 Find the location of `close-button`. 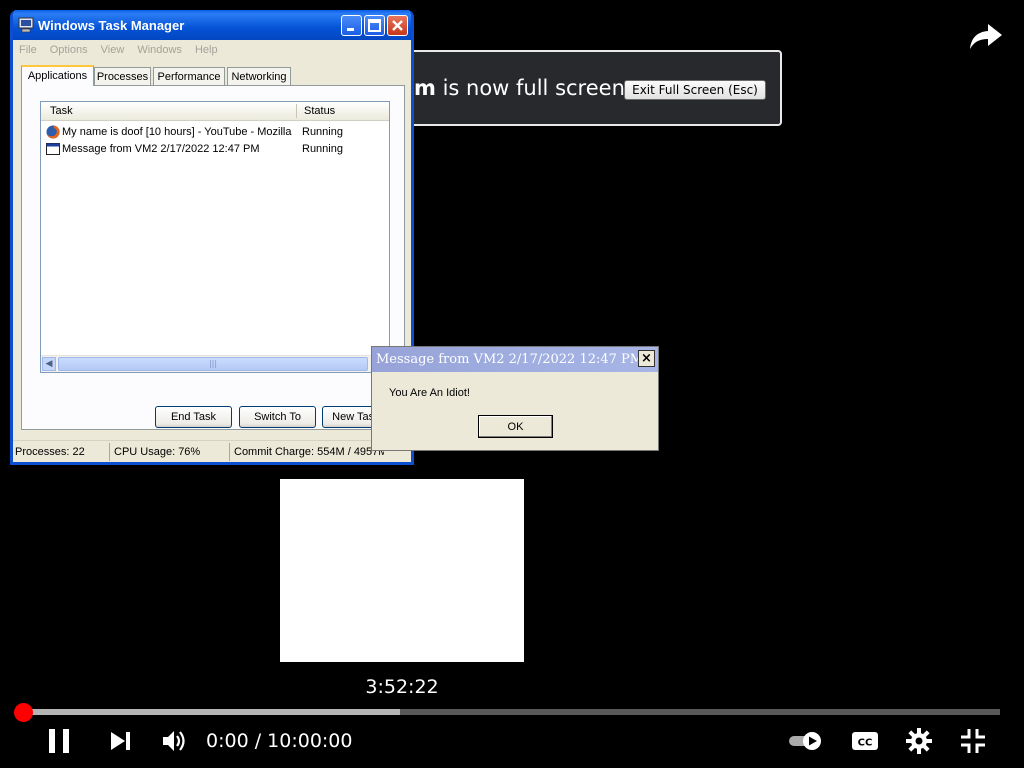

close-button is located at coordinates (397, 25).